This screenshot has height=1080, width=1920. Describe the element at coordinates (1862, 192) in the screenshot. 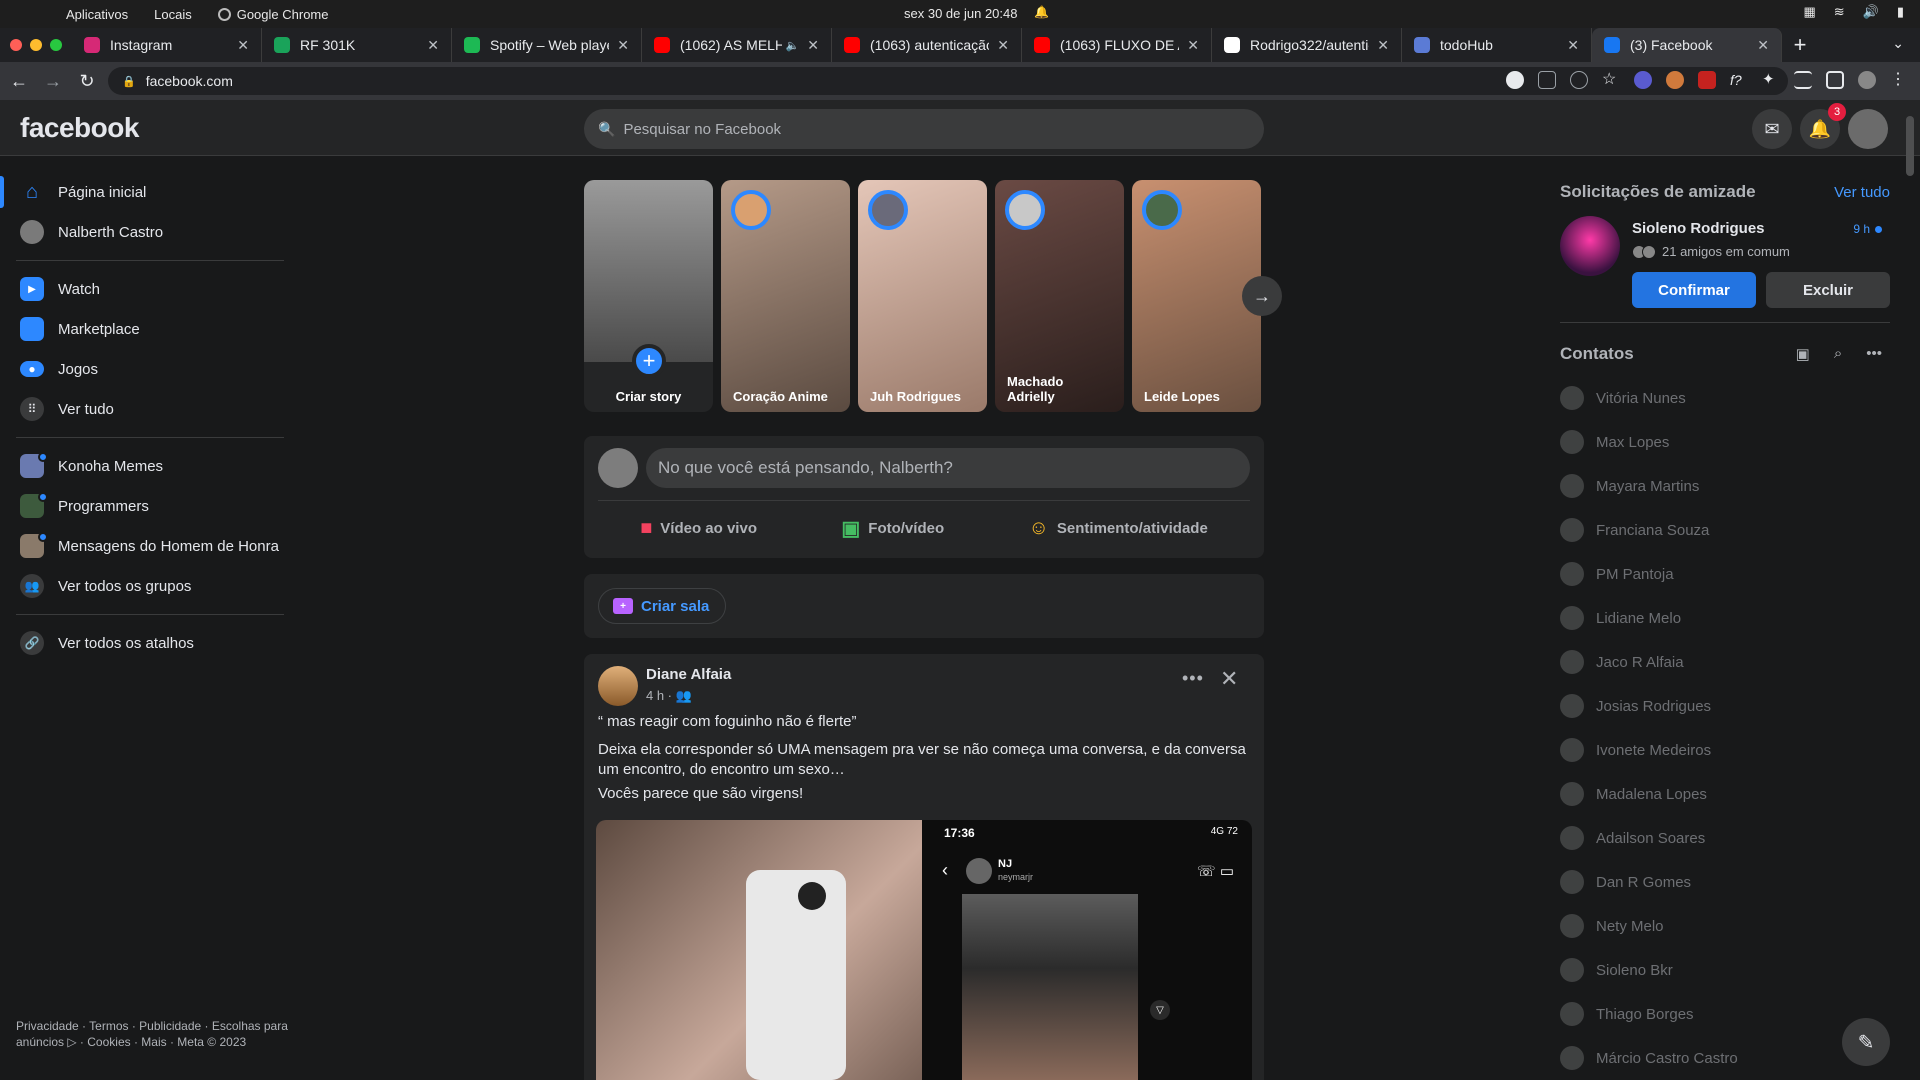

I see `see-all-requests-link: Ver tudo` at that location.